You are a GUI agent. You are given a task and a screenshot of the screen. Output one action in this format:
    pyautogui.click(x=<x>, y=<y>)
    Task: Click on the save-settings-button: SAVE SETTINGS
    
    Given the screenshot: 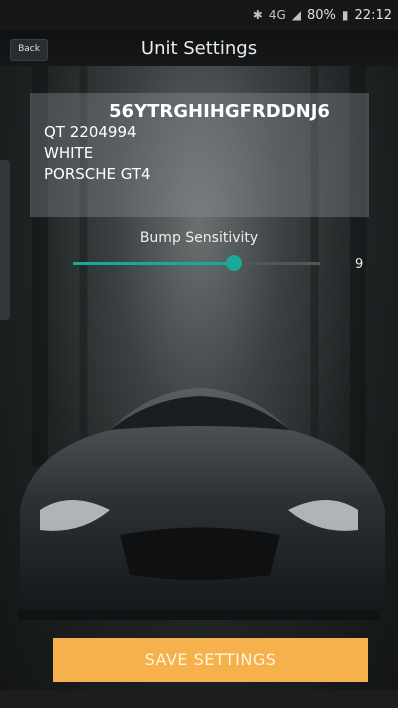 What is the action you would take?
    pyautogui.click(x=210, y=660)
    